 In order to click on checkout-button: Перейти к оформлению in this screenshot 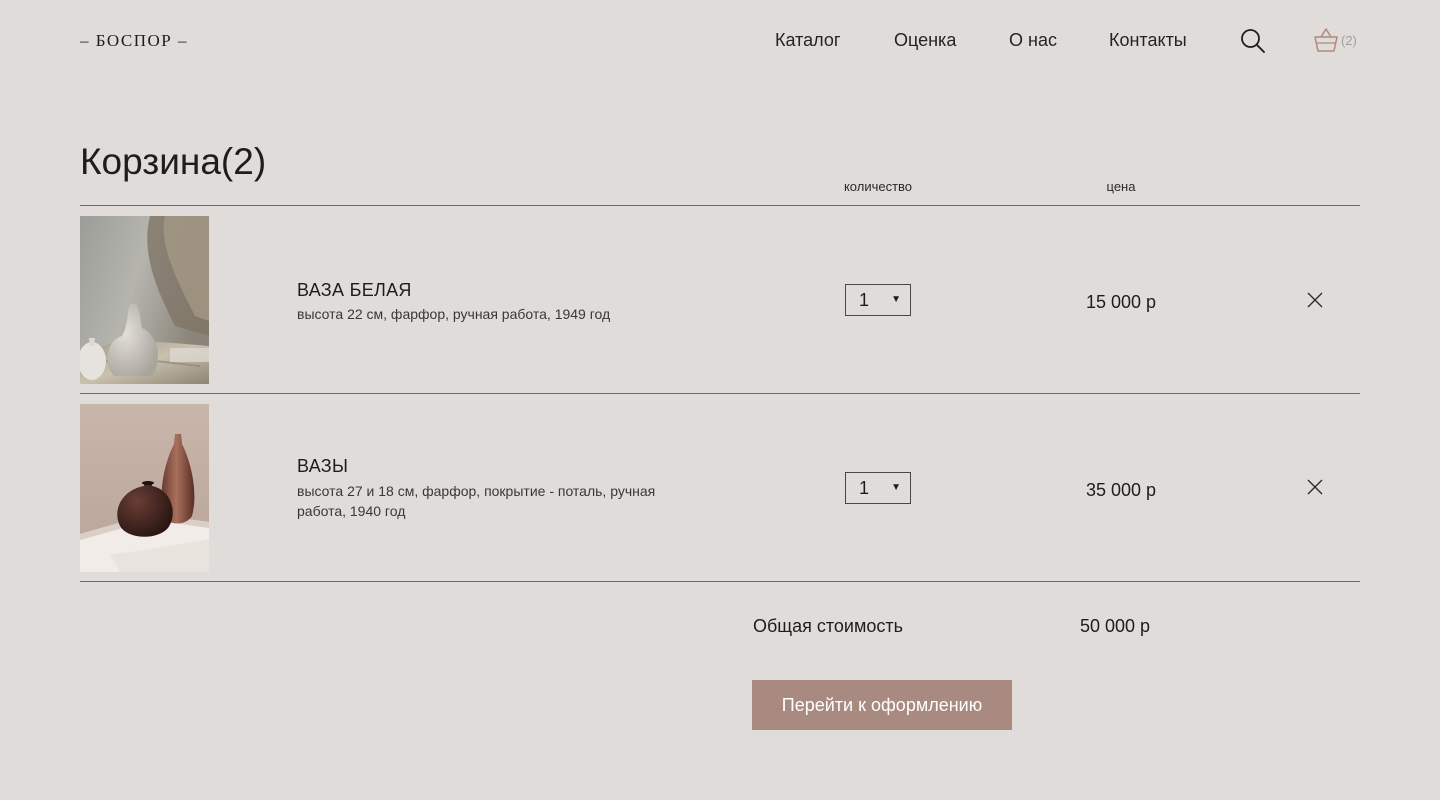, I will do `click(882, 705)`.